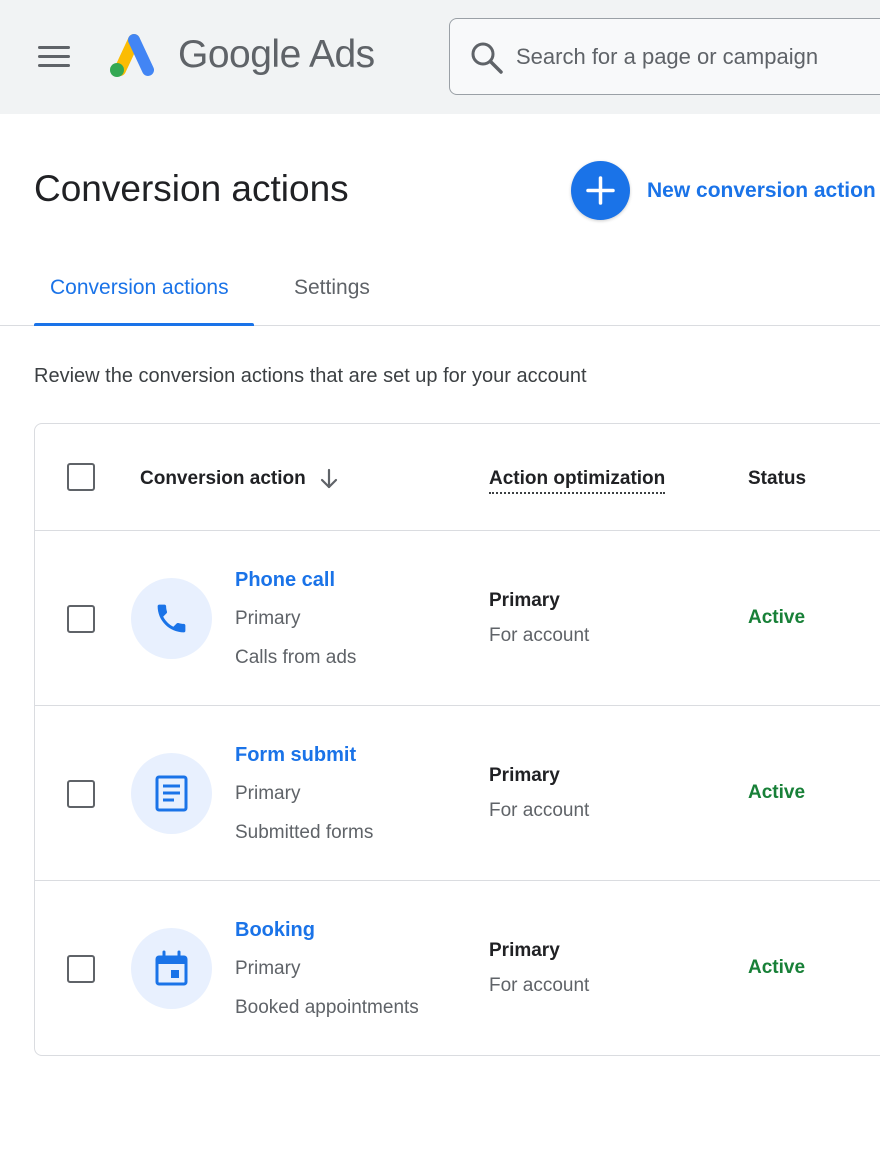  I want to click on phone-icon, so click(171, 618).